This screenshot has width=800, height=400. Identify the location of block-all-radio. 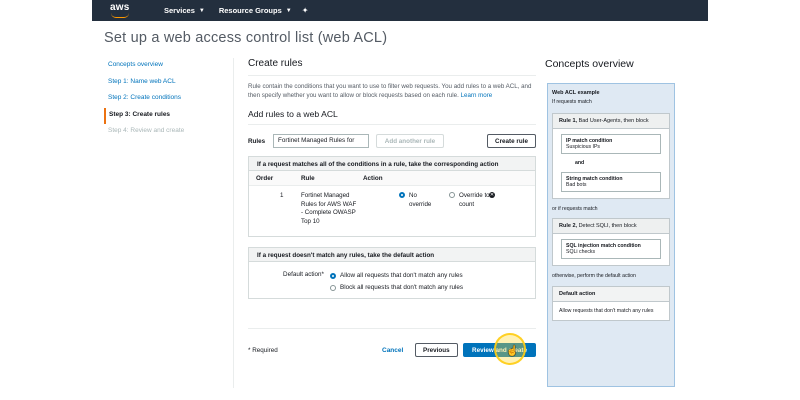
(333, 288).